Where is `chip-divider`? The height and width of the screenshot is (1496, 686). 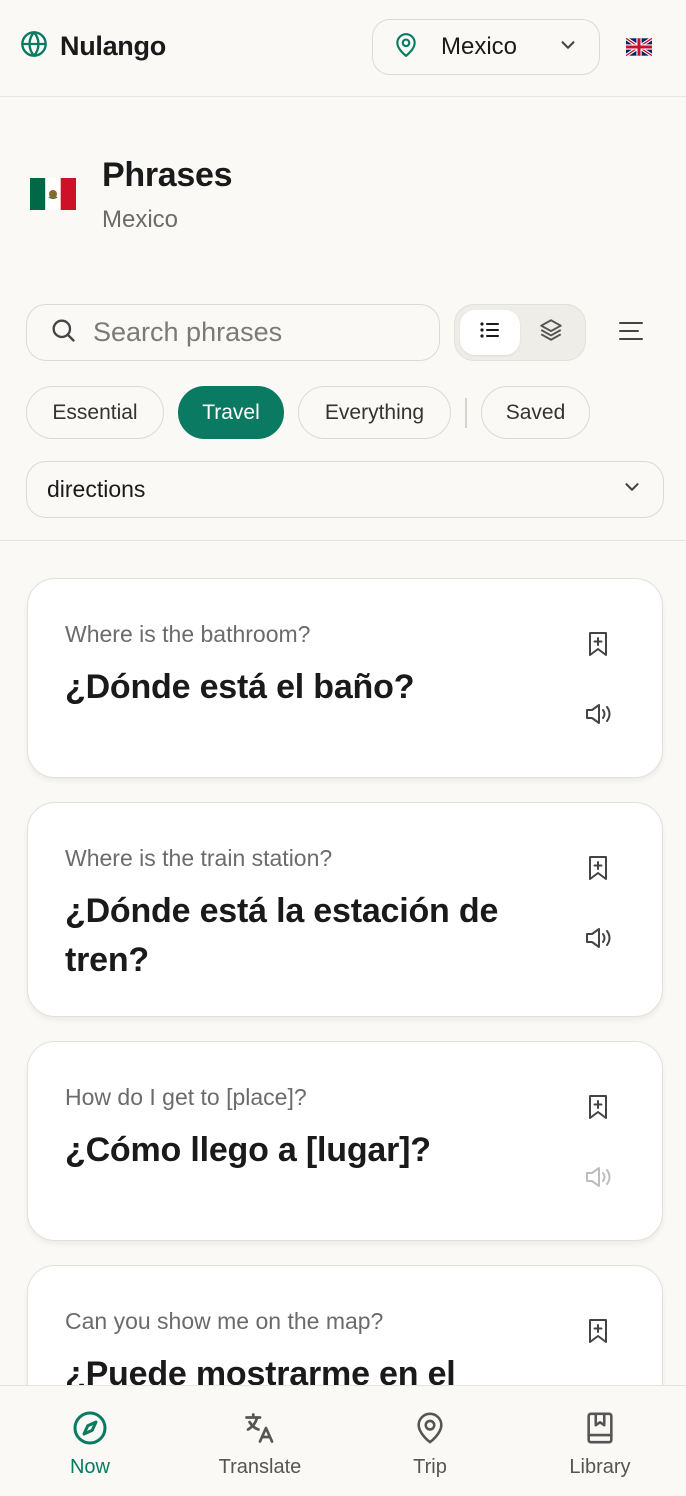
chip-divider is located at coordinates (466, 413).